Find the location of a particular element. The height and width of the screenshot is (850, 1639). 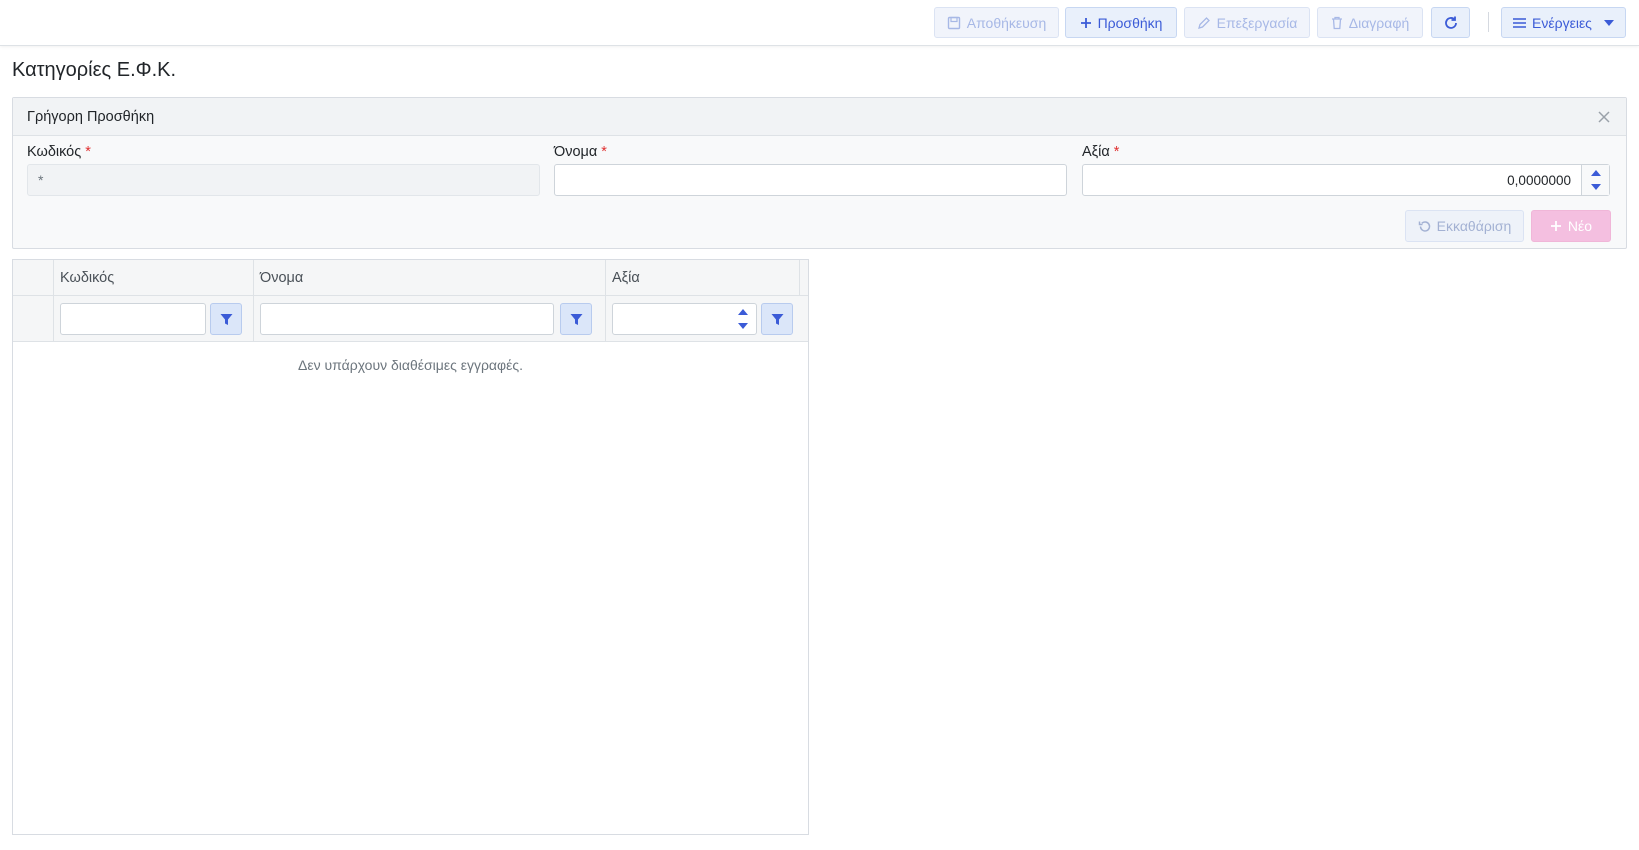

name-label-text: Όνομα is located at coordinates (576, 152).